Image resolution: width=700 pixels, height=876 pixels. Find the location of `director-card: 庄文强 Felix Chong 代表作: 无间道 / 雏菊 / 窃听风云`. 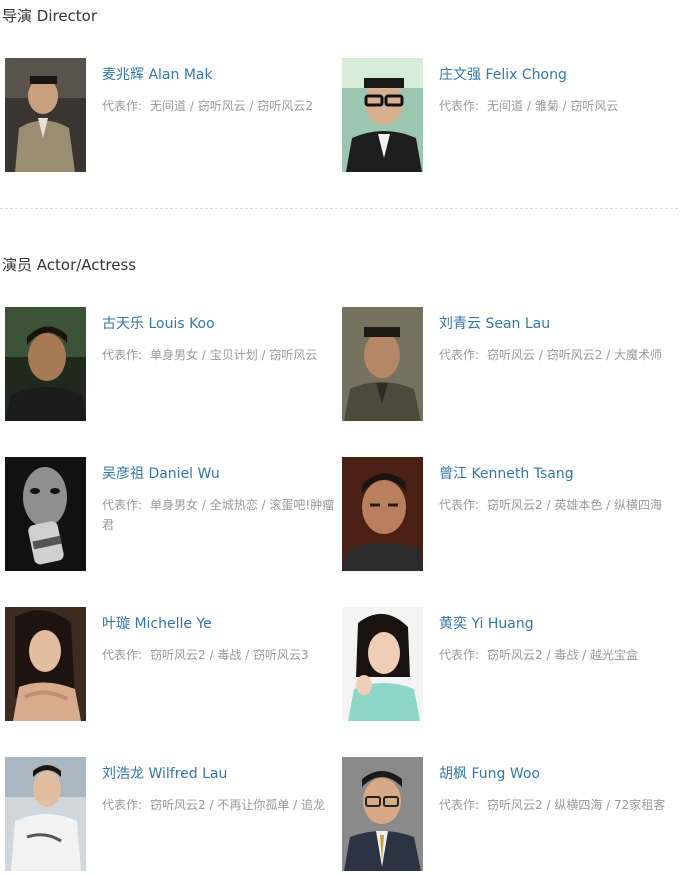

director-card: 庄文强 Felix Chong 代表作: 无间道 / 雏菊 / 窃听风云 is located at coordinates (510, 116).